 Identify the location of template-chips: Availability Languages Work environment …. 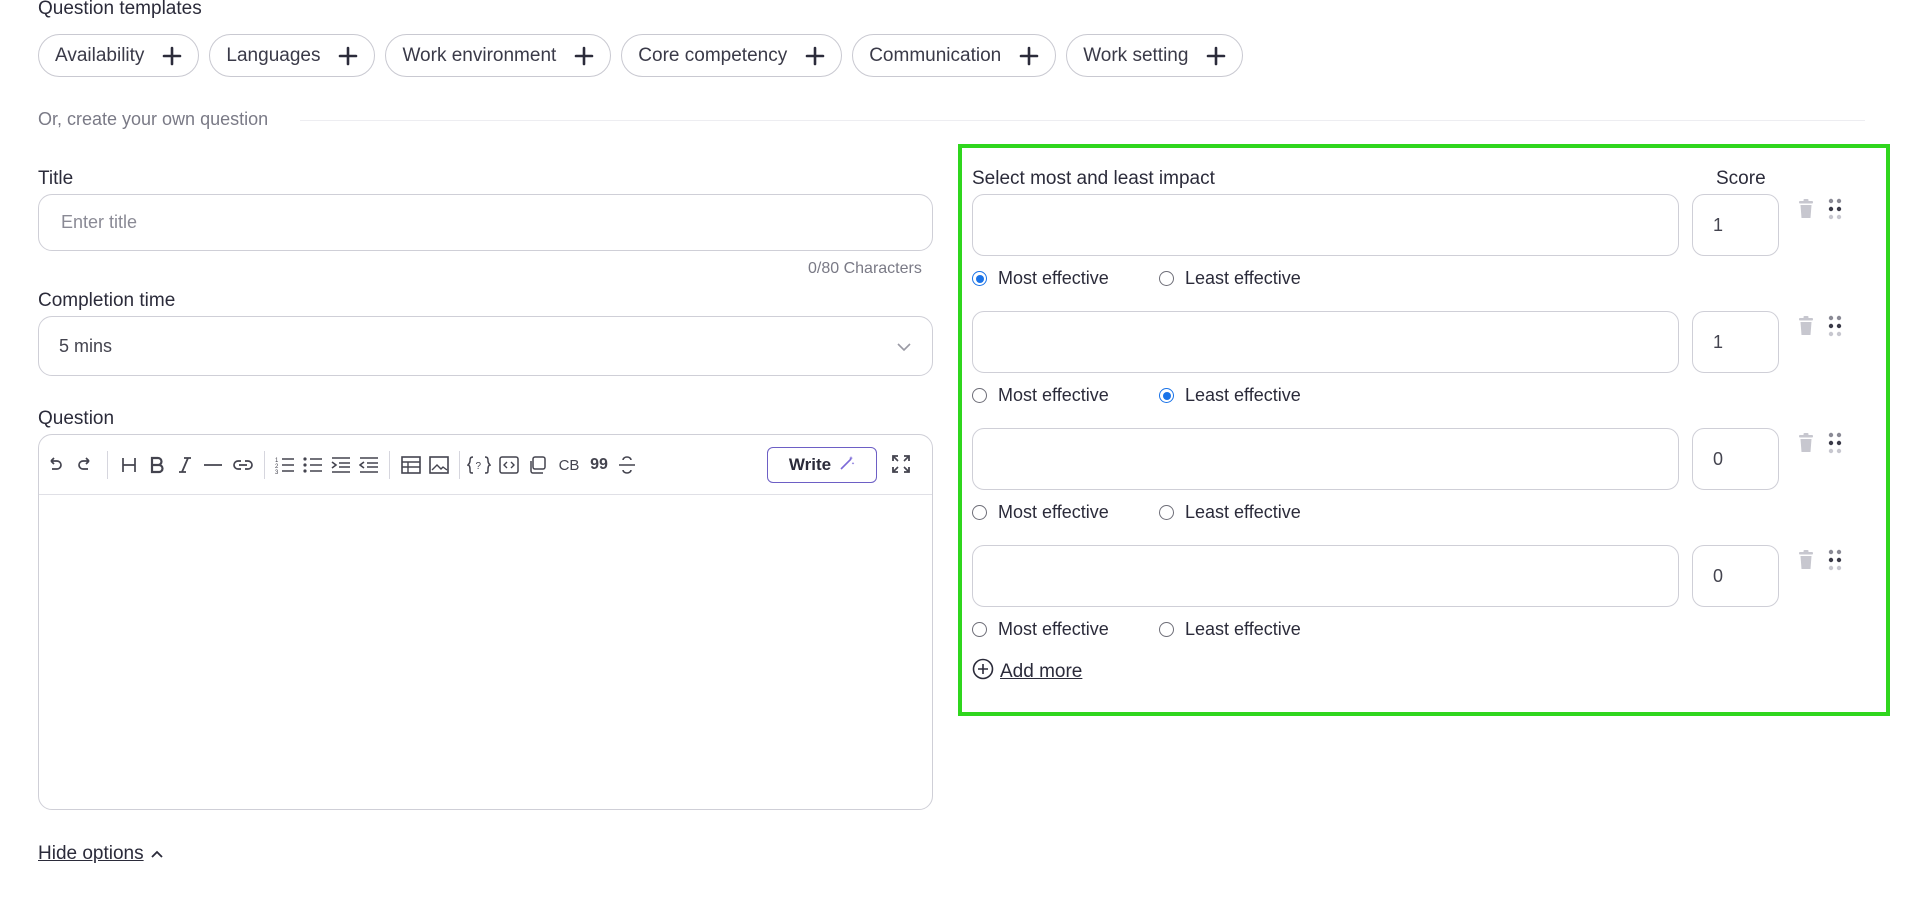
(641, 55).